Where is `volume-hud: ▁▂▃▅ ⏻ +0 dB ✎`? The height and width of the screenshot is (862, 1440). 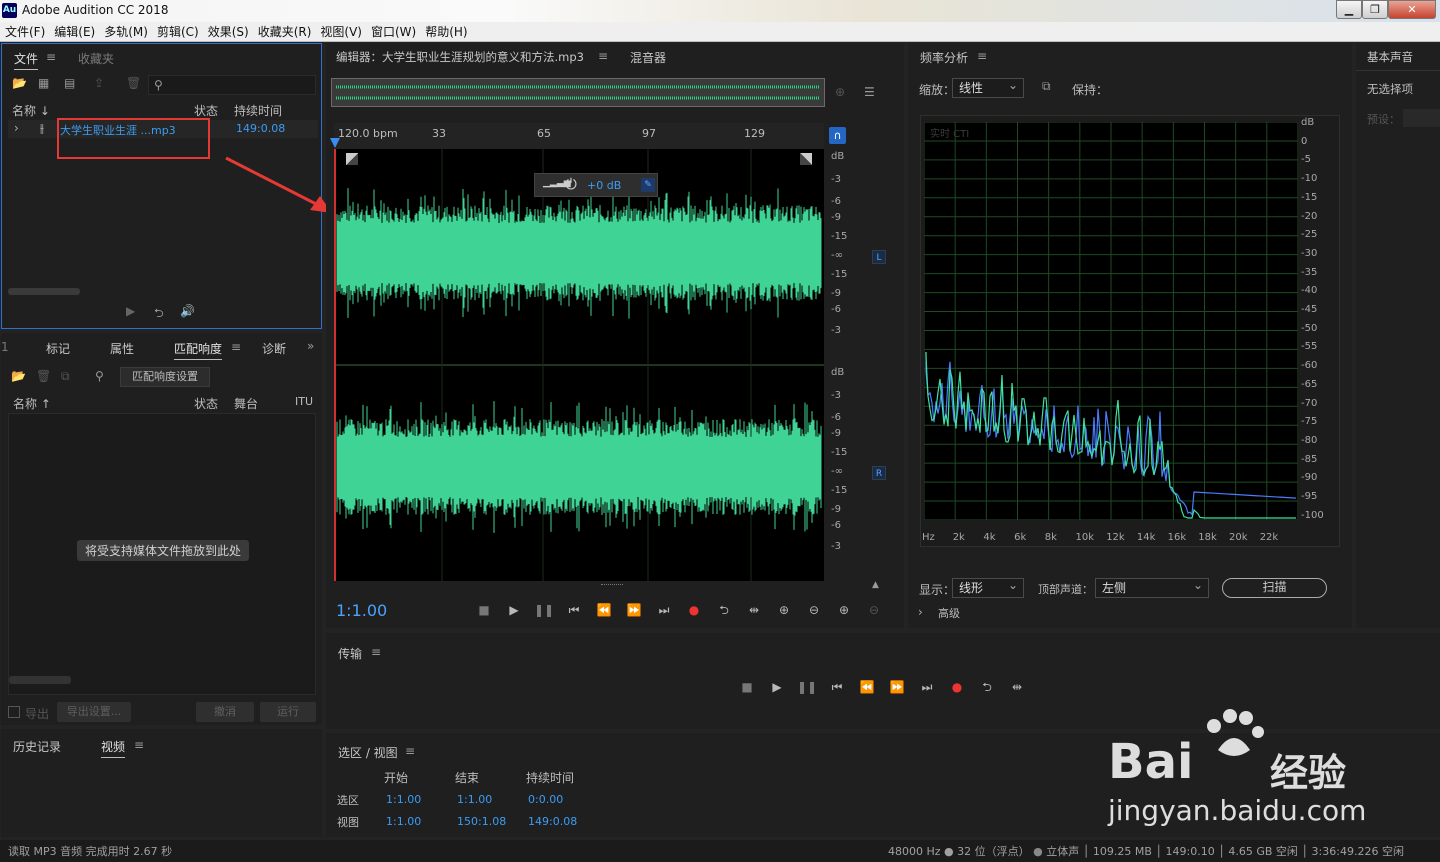 volume-hud: ▁▂▃▅ ⏻ +0 dB ✎ is located at coordinates (596, 185).